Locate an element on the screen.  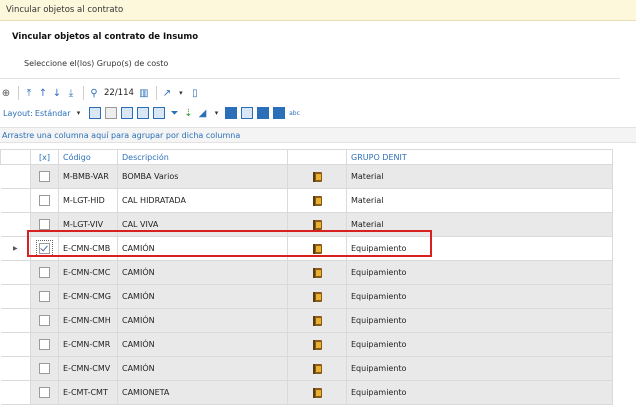
cell-description: BOMBA Varios is located at coordinates (202, 176).